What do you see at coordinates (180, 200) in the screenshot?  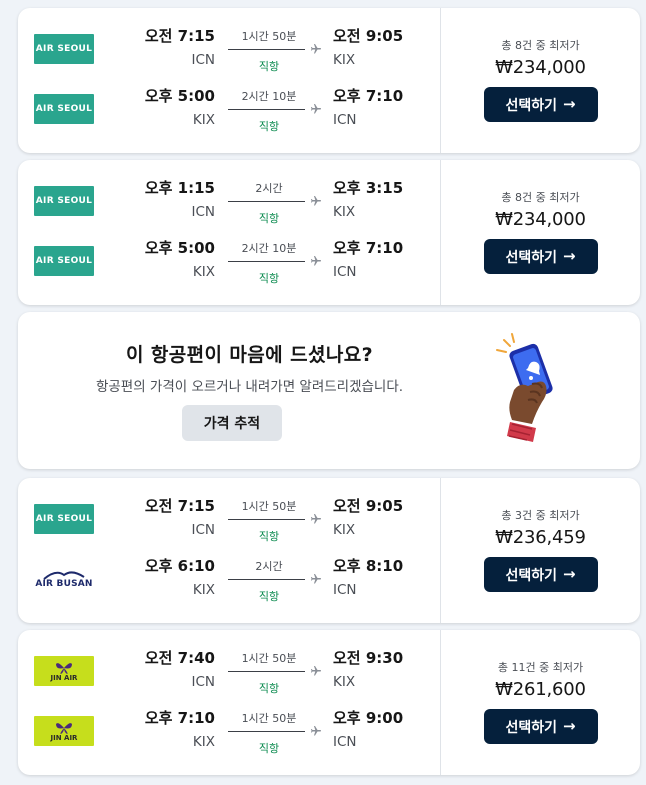 I see `departure: 오후 1:15 ICN` at bounding box center [180, 200].